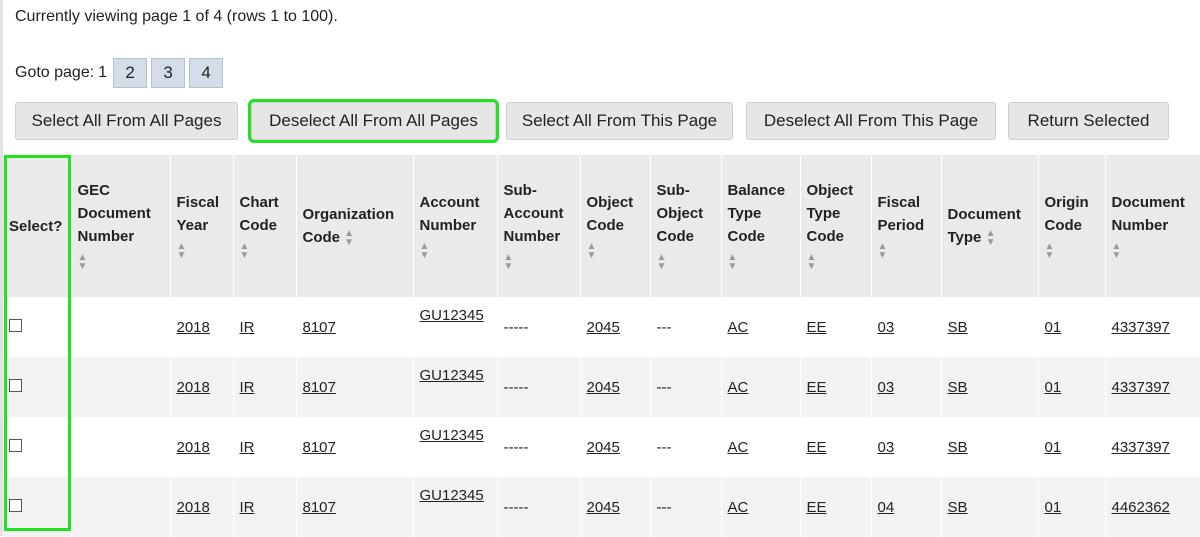  What do you see at coordinates (126, 121) in the screenshot?
I see `select-all-from-all-pages-button: Select All From All Pages` at bounding box center [126, 121].